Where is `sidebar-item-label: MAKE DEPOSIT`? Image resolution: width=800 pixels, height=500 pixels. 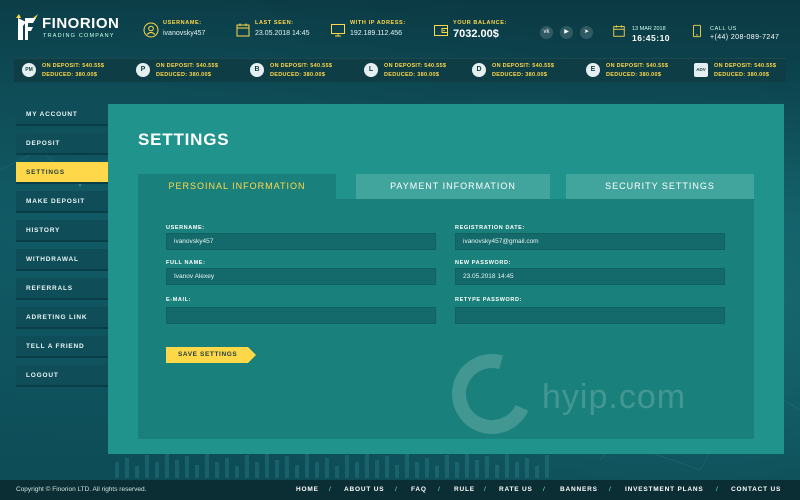 sidebar-item-label: MAKE DEPOSIT is located at coordinates (56, 201).